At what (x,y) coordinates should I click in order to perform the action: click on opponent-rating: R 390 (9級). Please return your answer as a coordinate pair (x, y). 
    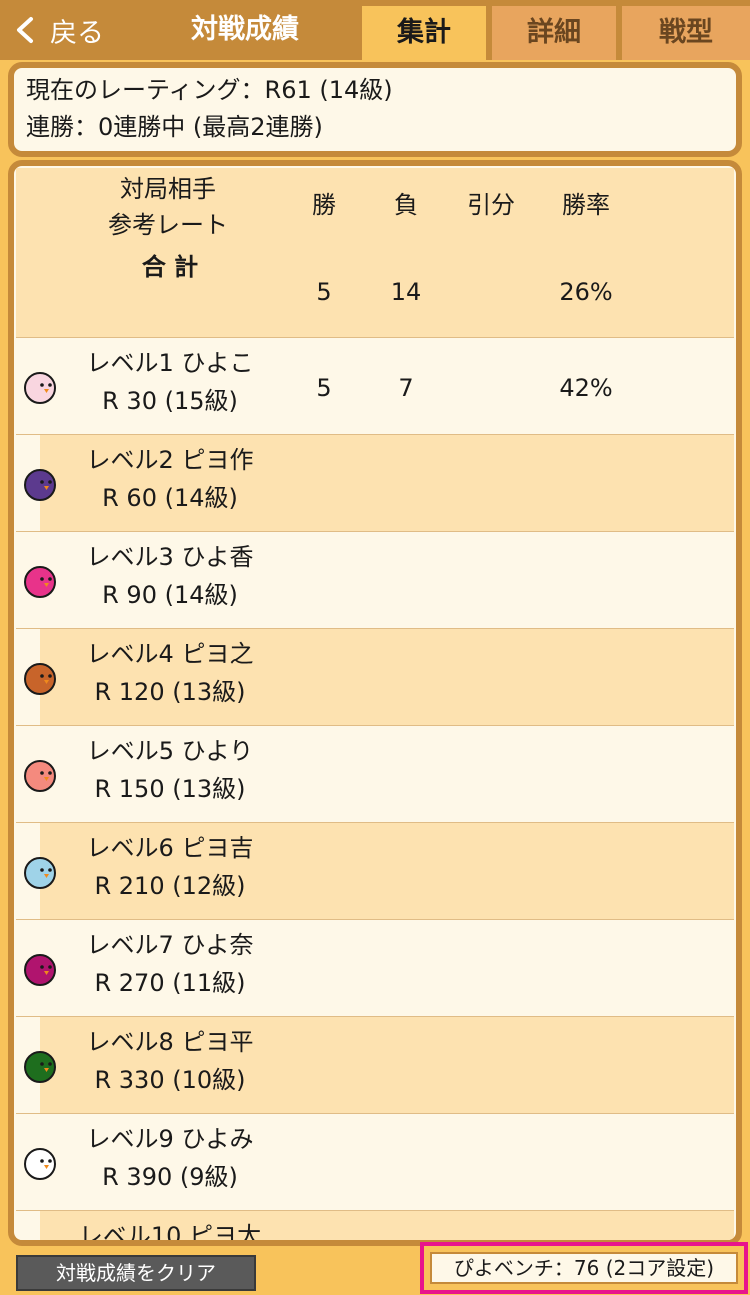
    Looking at the image, I should click on (170, 1177).